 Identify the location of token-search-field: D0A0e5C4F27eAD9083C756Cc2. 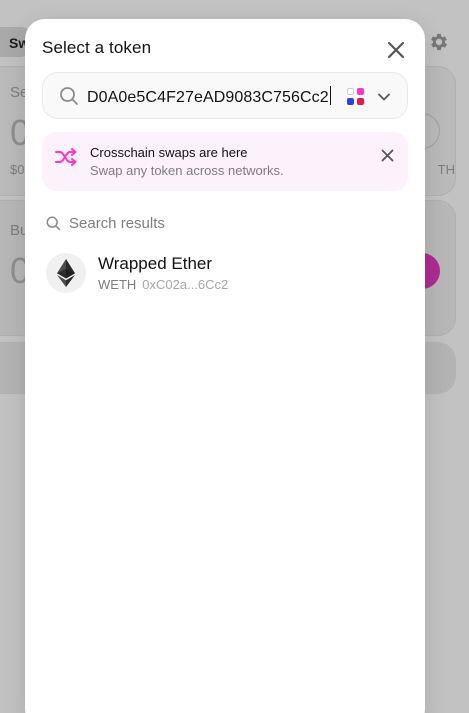
(225, 95).